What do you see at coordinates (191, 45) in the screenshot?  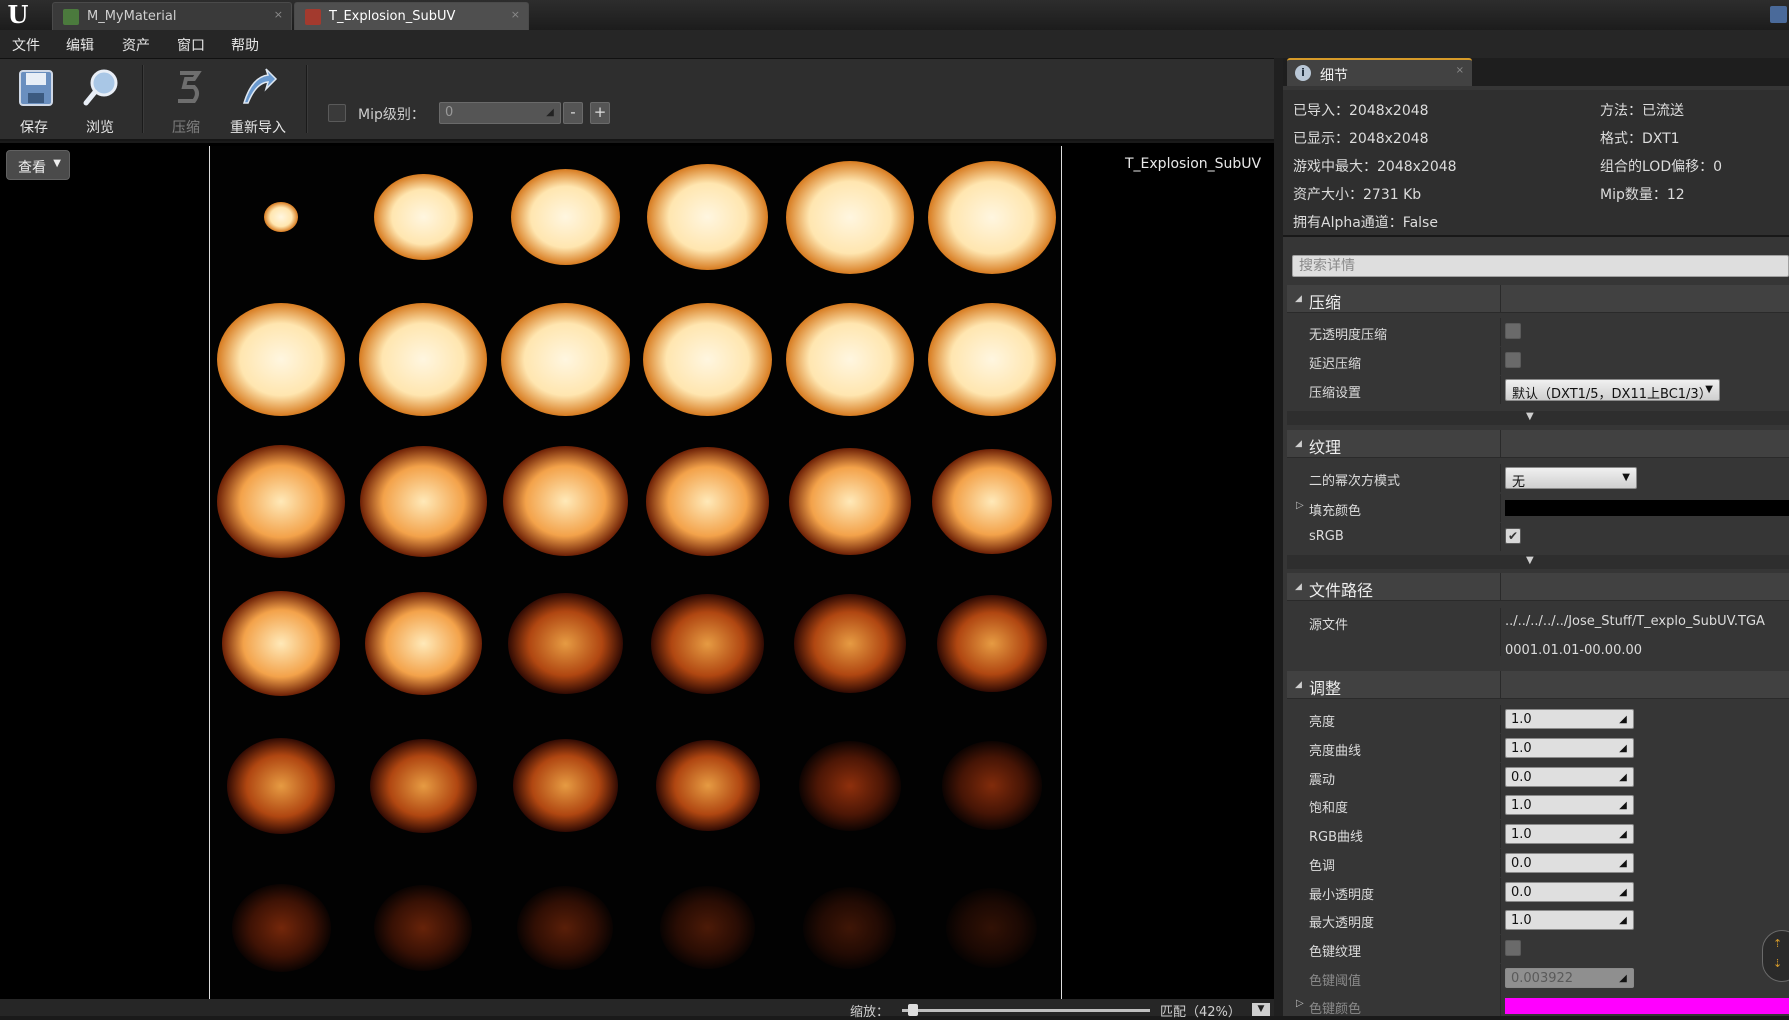 I see `menu-window: 窗口` at bounding box center [191, 45].